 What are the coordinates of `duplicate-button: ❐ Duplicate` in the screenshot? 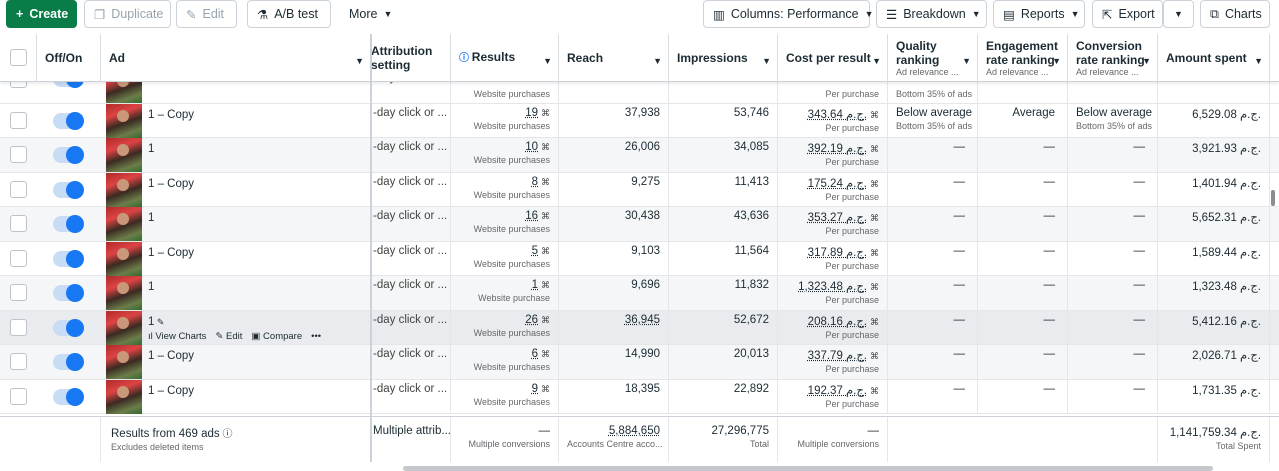 It's located at (127, 14).